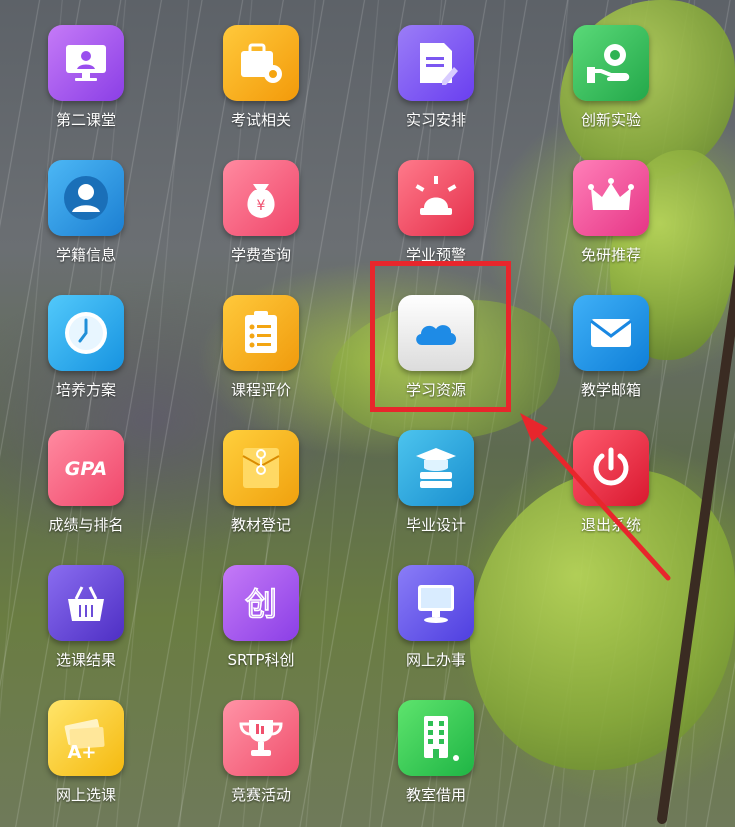 Image resolution: width=735 pixels, height=827 pixels. Describe the element at coordinates (595, 497) in the screenshot. I see `red-arrow-annotation` at that location.